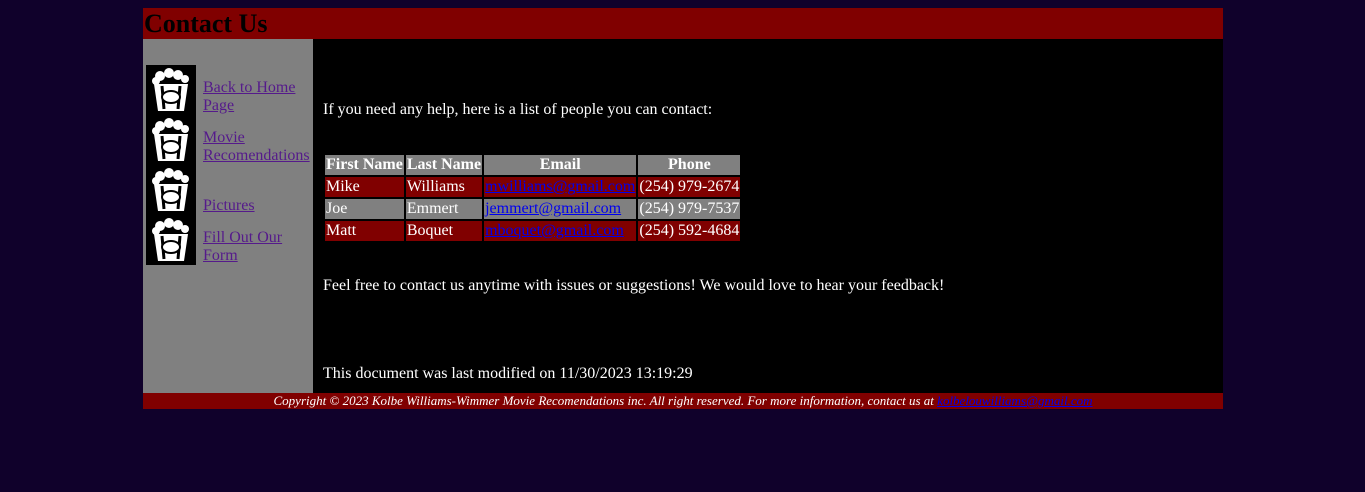  I want to click on sidebar-item-label: Back to Home Page, so click(258, 97).